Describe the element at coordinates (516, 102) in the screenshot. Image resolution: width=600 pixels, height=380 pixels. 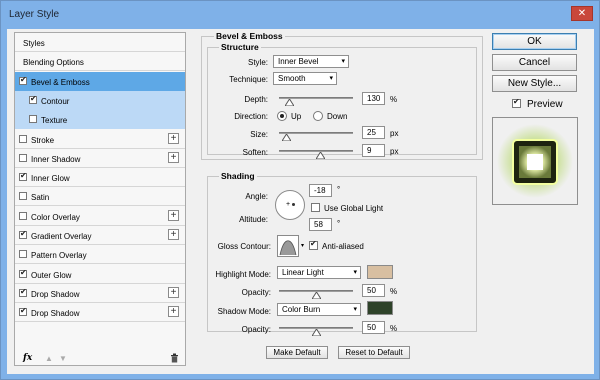
I see `preview-checkbox` at that location.